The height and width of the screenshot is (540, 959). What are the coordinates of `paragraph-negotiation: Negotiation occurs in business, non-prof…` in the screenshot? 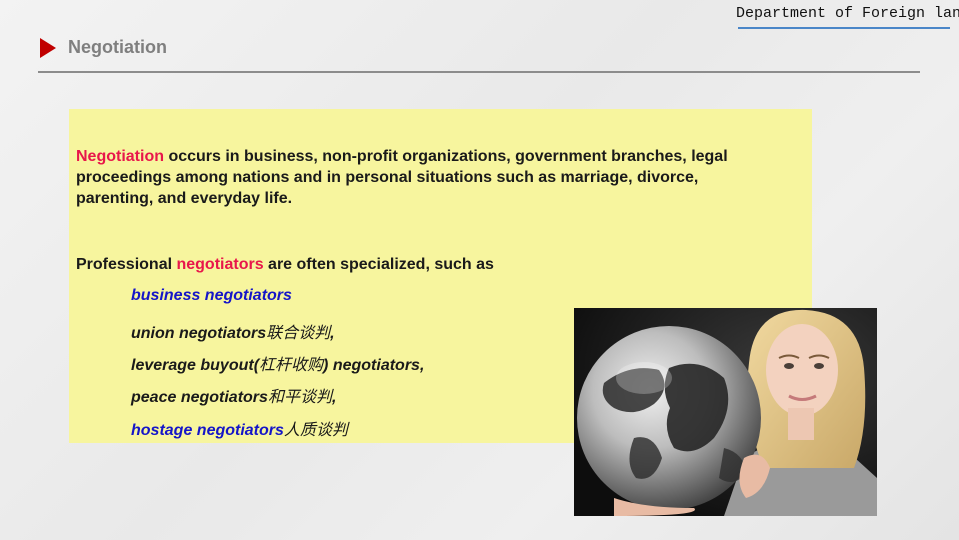 It's located at (426, 177).